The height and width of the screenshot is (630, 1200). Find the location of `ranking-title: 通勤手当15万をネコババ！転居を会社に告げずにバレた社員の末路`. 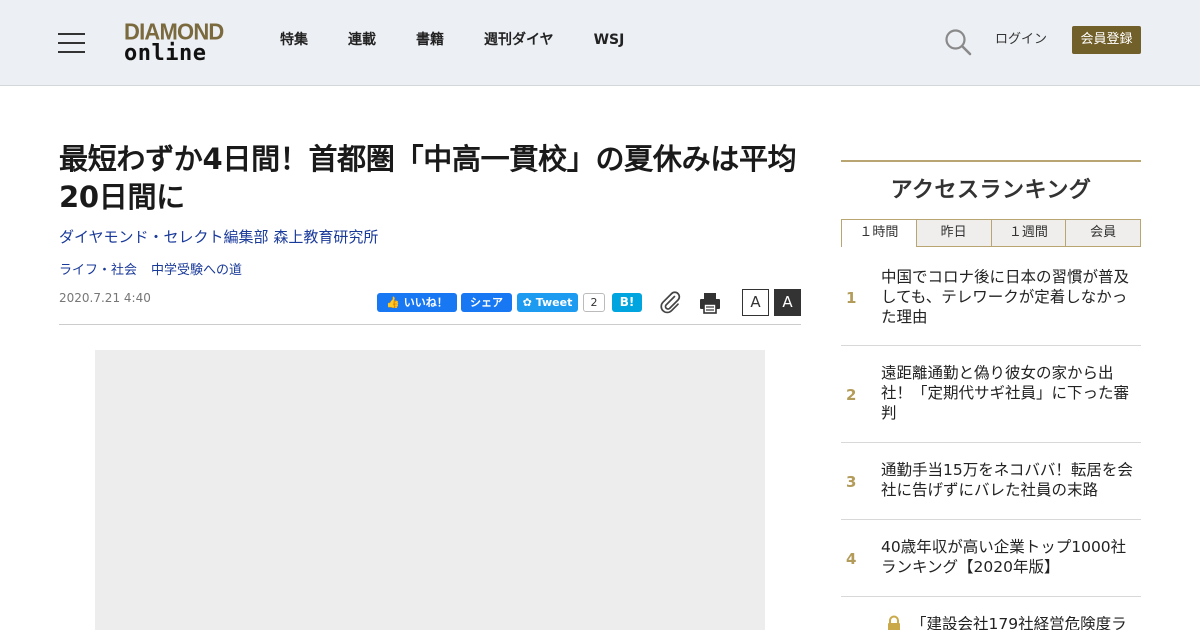

ranking-title: 通勤手当15万をネコババ！転居を会社に告げずにバレた社員の末路 is located at coordinates (1007, 480).